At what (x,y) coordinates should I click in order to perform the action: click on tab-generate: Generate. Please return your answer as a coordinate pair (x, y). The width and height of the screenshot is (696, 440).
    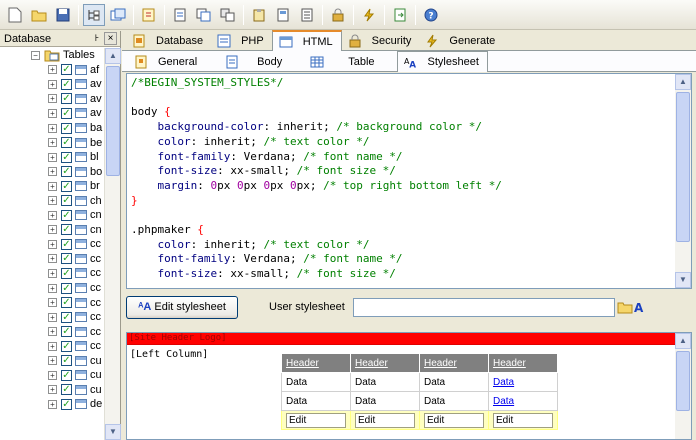
    Looking at the image, I should click on (461, 40).